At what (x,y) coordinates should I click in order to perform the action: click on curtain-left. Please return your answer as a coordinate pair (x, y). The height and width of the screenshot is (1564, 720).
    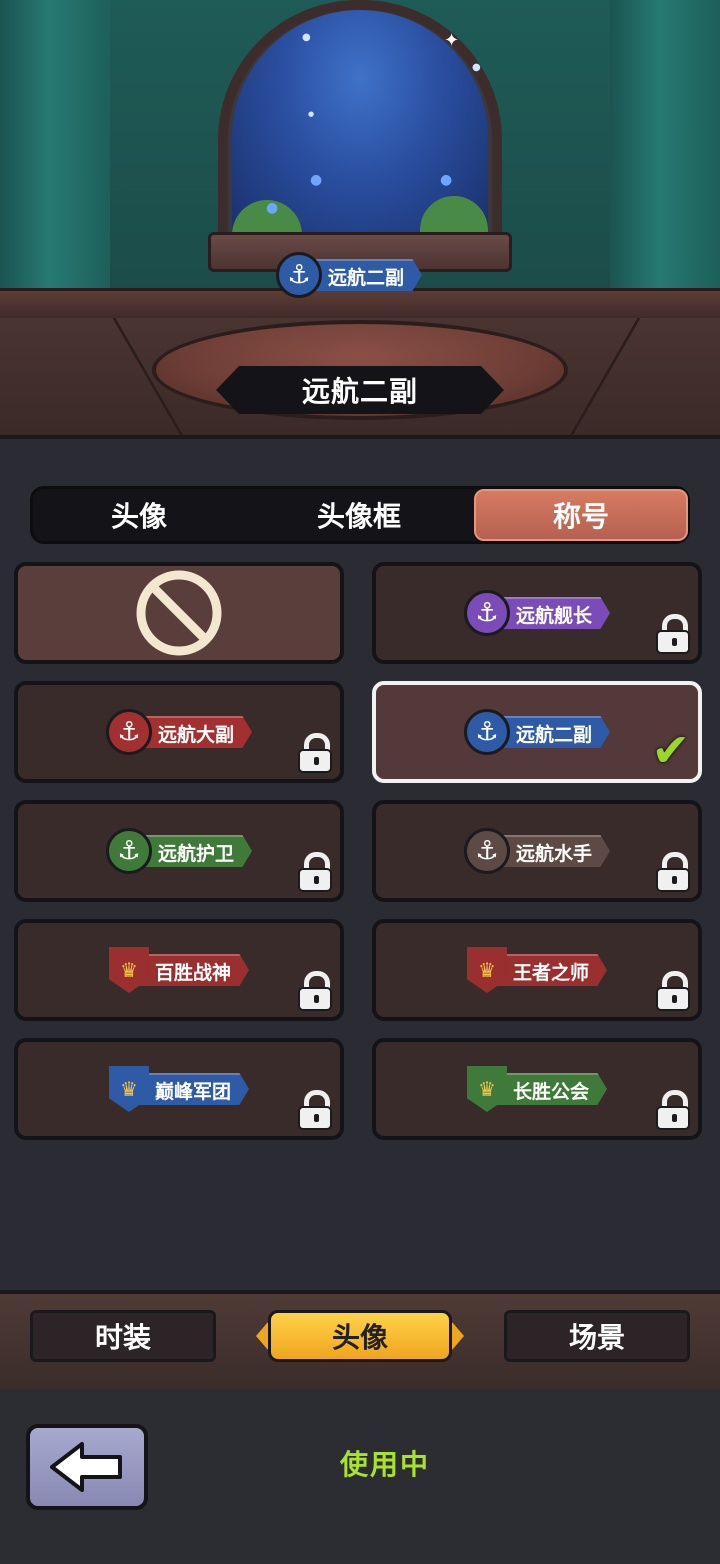
    Looking at the image, I should click on (55, 150).